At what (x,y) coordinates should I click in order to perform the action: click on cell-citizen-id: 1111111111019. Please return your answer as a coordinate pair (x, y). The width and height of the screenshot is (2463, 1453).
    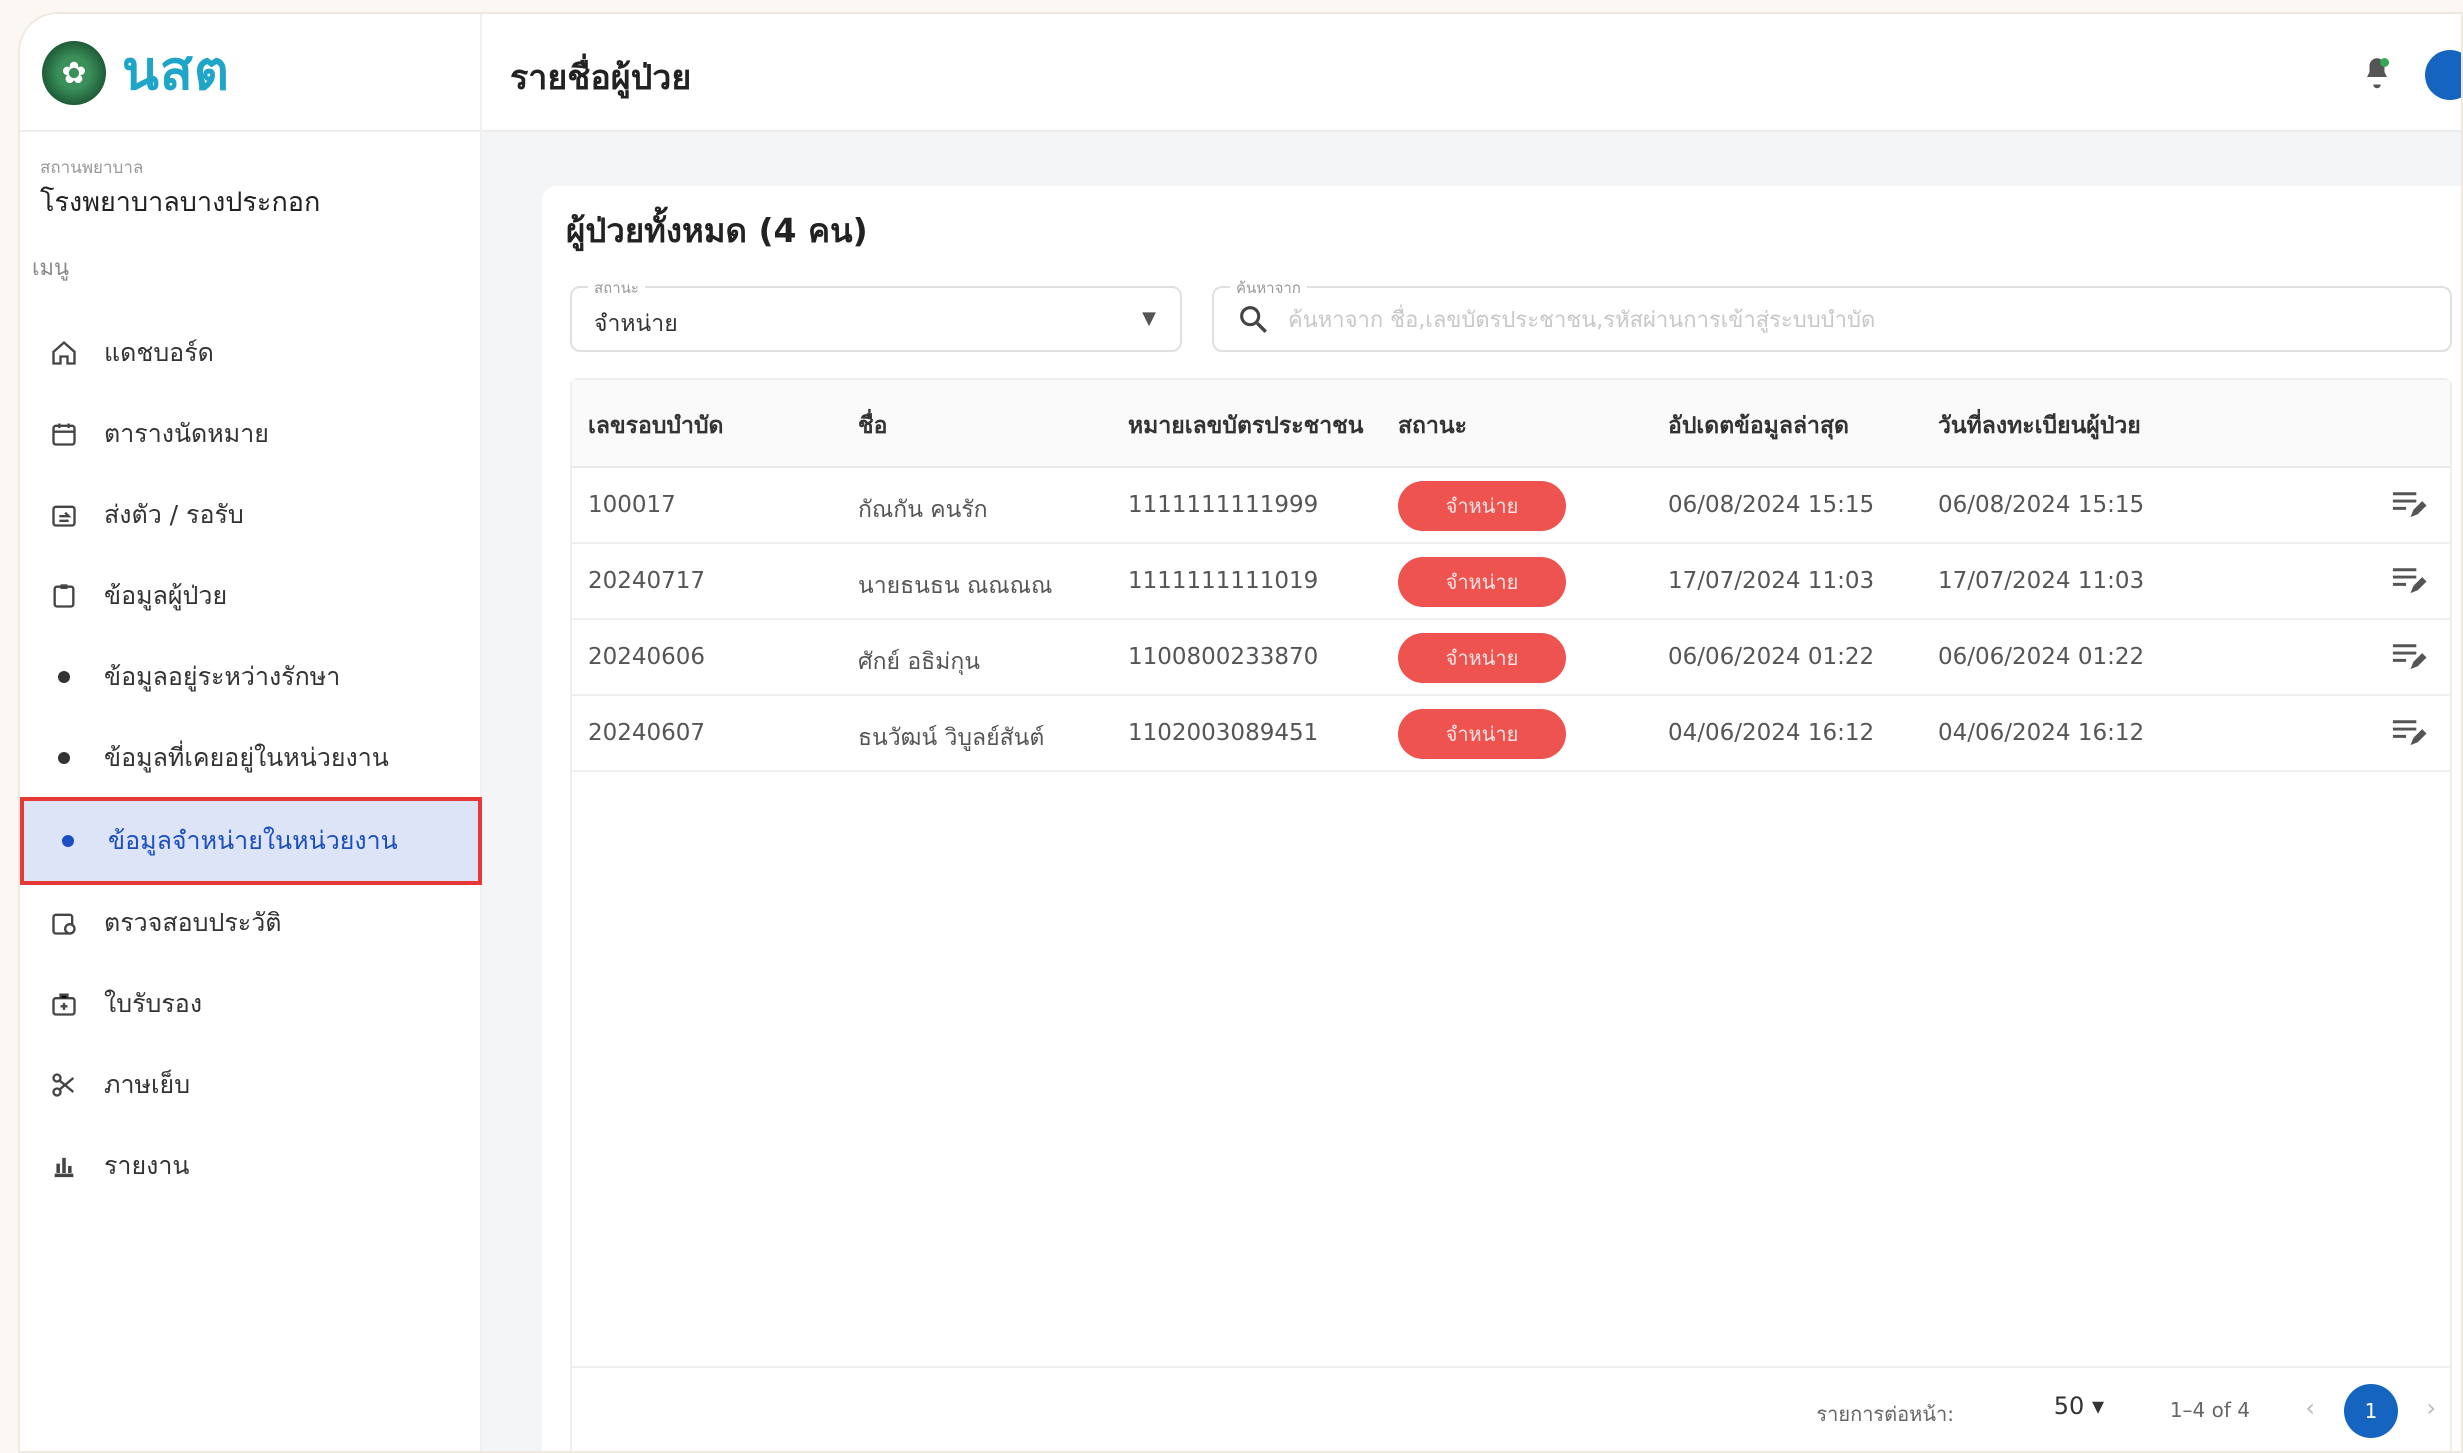
    Looking at the image, I should click on (1223, 581).